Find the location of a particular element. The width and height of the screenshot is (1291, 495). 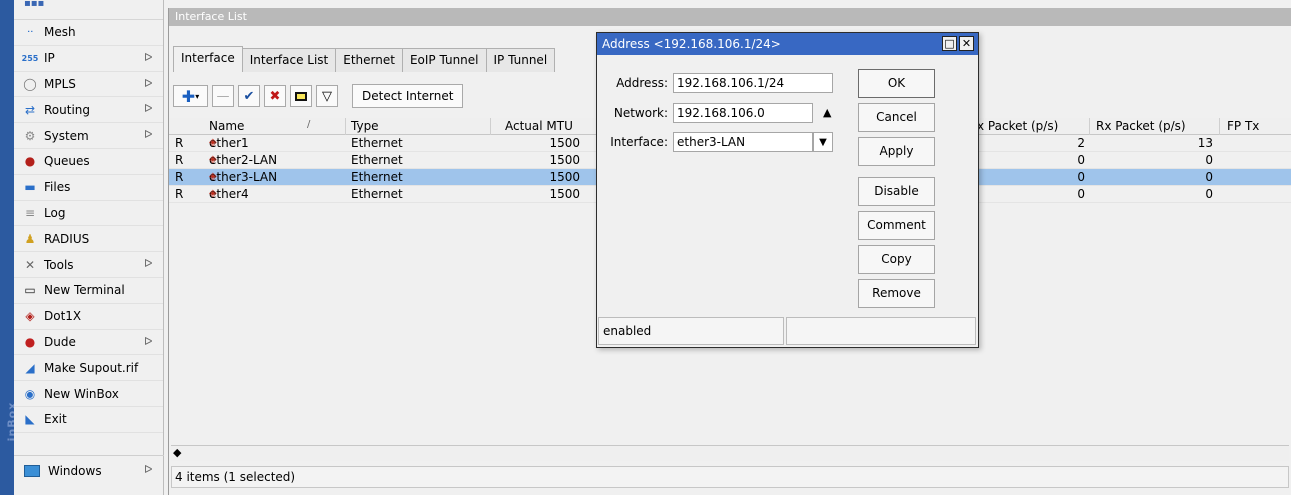

log-icon: ≡ is located at coordinates (30, 212).